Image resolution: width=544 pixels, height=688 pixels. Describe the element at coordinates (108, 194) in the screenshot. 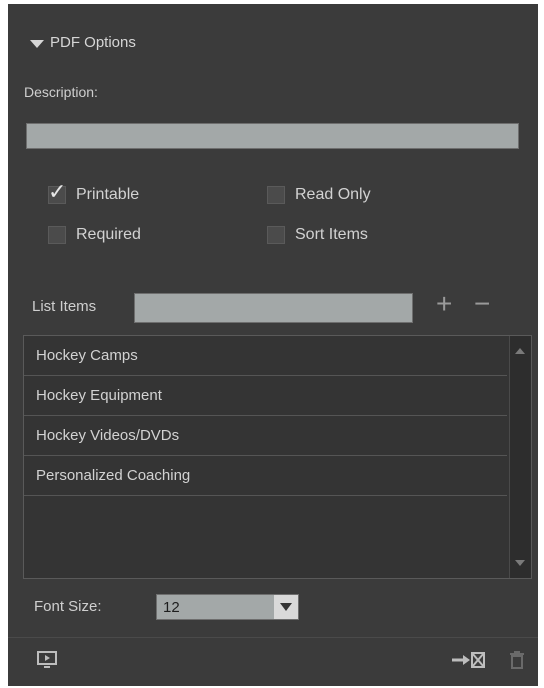

I see `checkbox-label: Printable` at that location.